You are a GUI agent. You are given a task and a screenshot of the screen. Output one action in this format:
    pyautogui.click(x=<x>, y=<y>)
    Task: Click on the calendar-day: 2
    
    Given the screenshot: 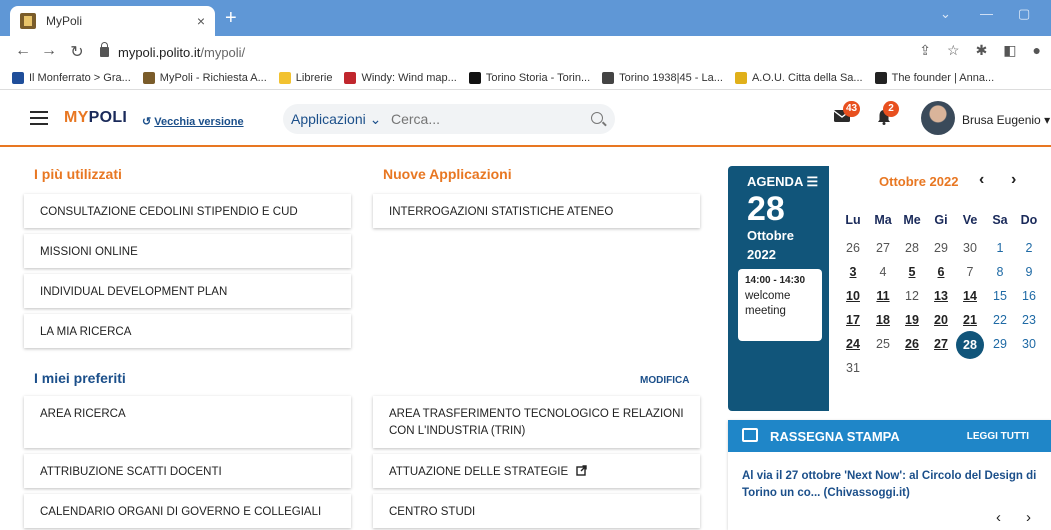 What is the action you would take?
    pyautogui.click(x=1029, y=248)
    